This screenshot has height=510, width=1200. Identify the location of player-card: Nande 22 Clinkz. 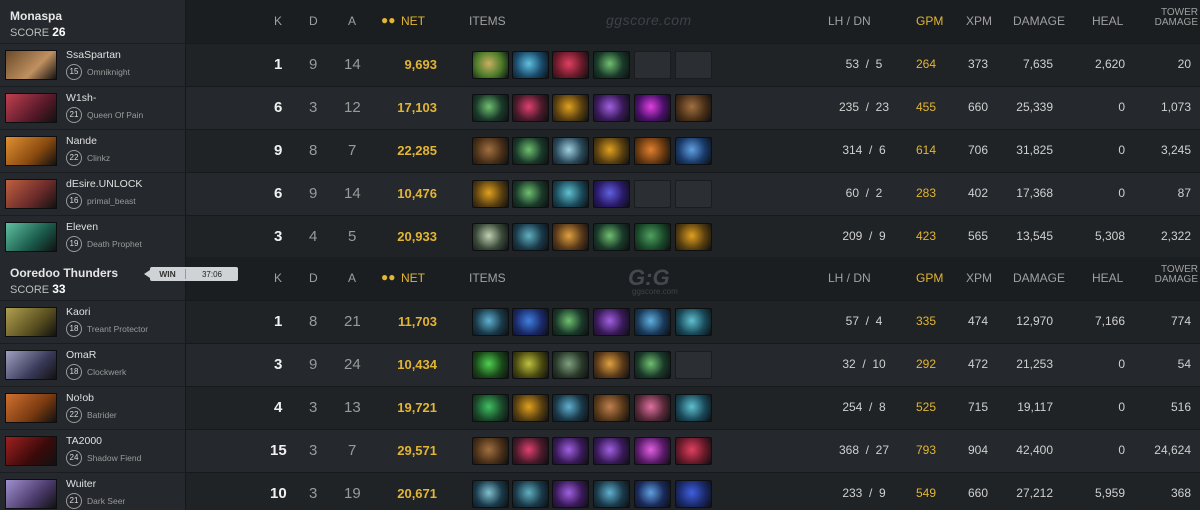
(93, 150).